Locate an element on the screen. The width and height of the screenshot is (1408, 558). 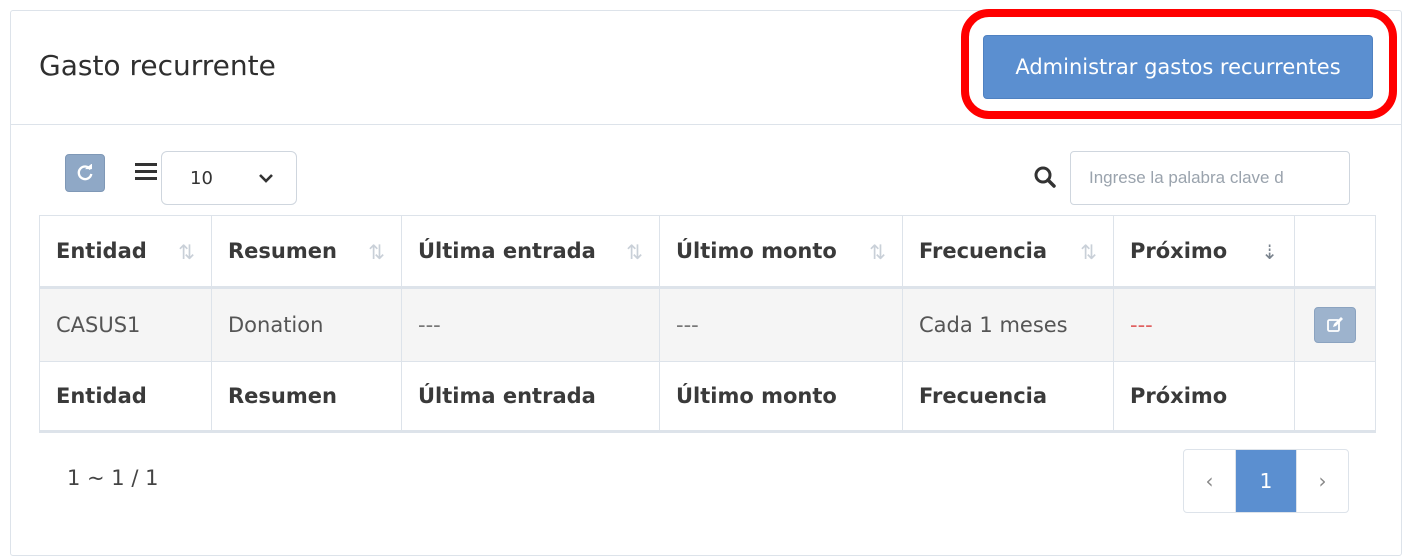
pagination-page-button: 1 is located at coordinates (1266, 481).